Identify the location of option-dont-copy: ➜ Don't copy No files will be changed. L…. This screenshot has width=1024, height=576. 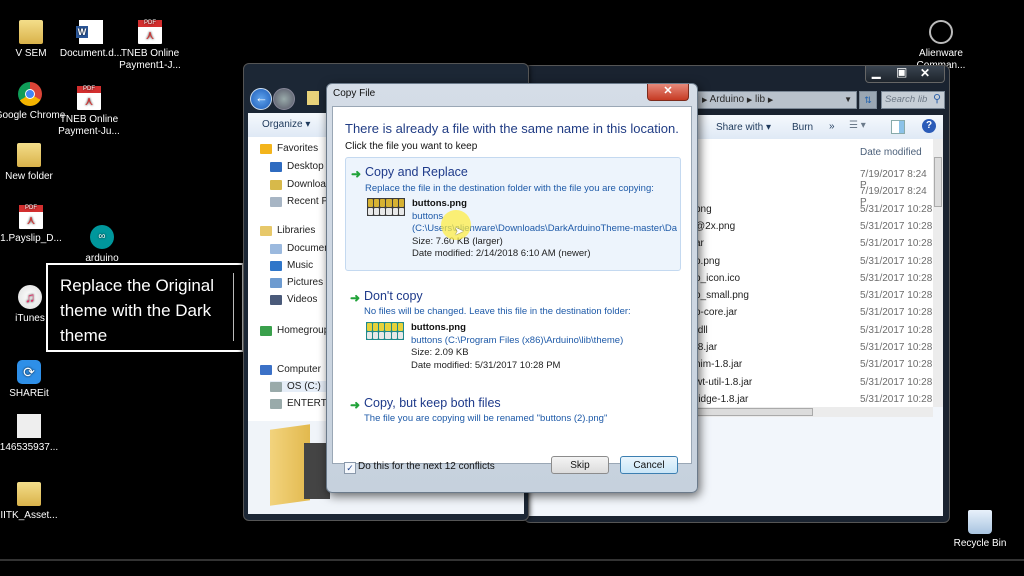
(512, 332).